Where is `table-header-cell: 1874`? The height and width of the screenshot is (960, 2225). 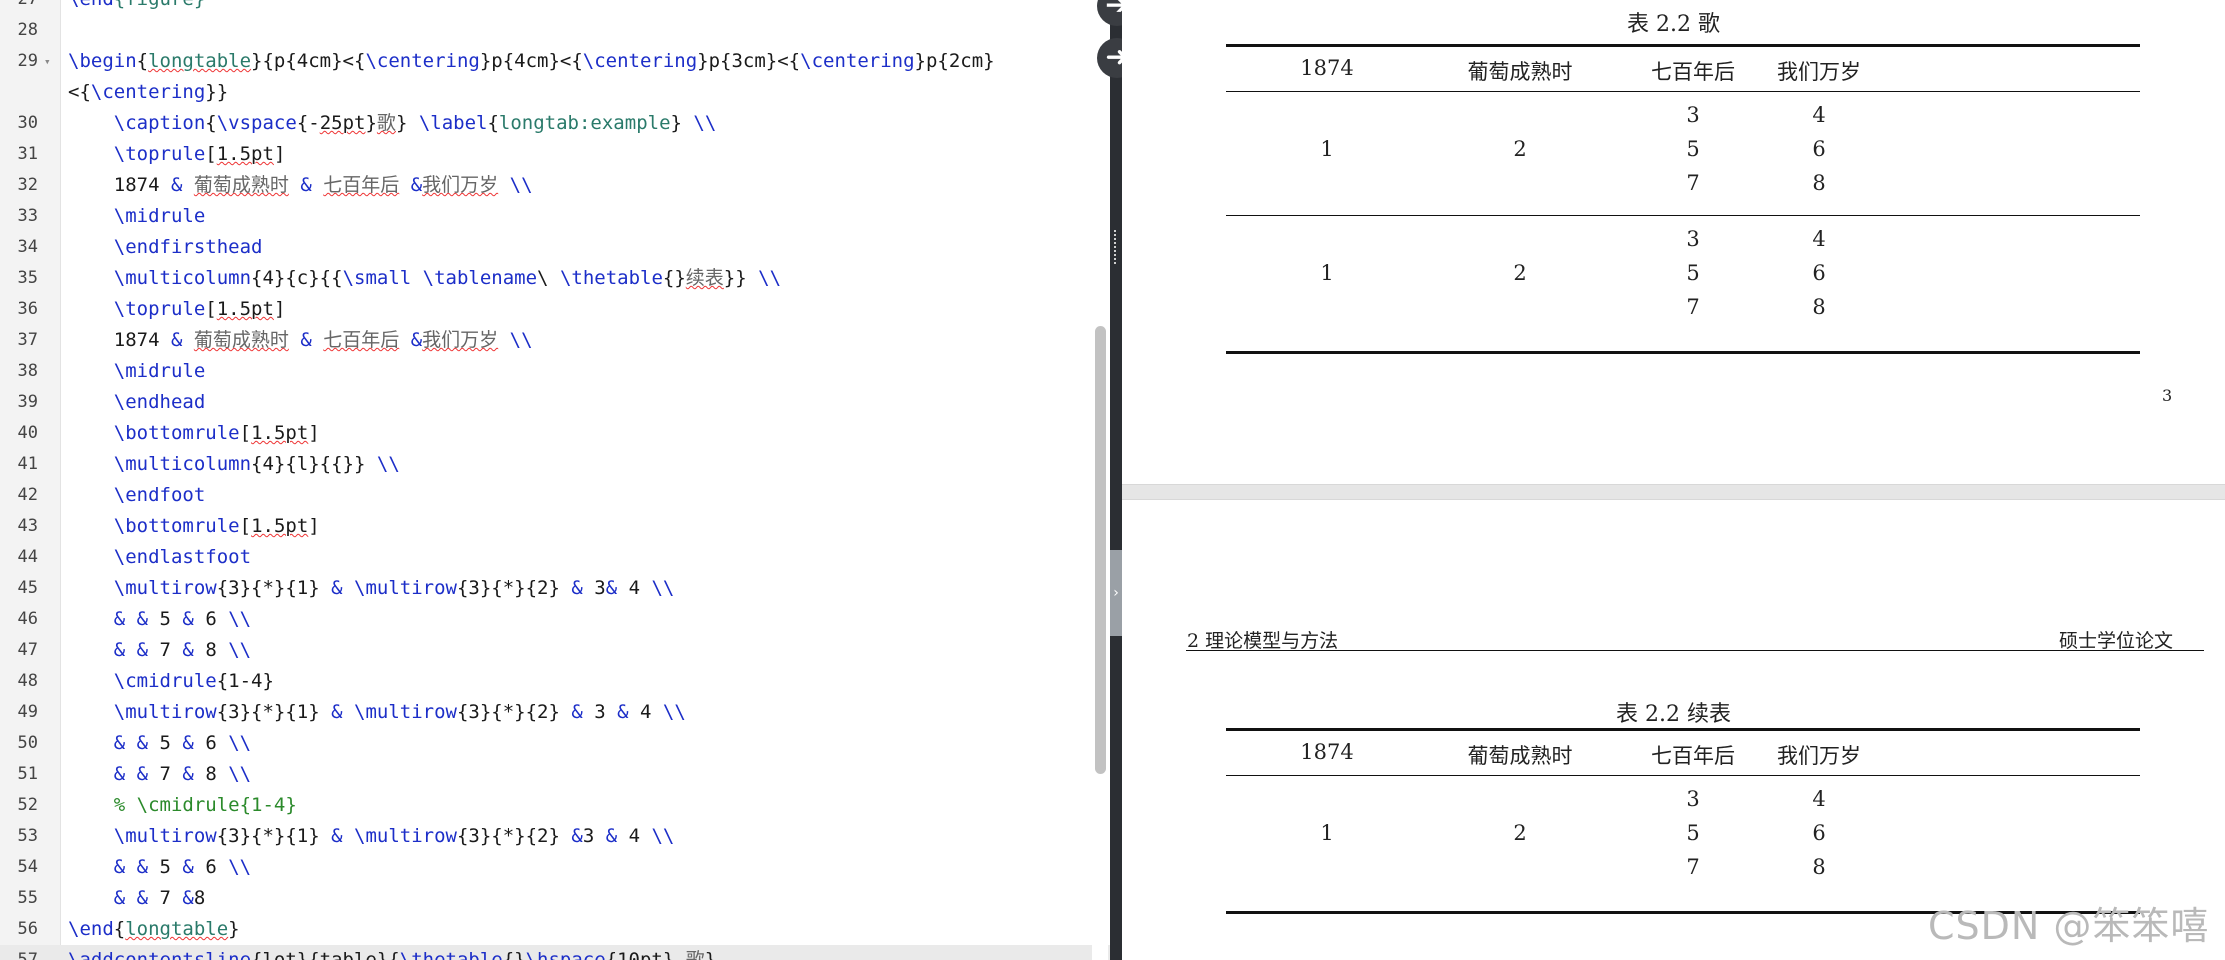 table-header-cell: 1874 is located at coordinates (1327, 752).